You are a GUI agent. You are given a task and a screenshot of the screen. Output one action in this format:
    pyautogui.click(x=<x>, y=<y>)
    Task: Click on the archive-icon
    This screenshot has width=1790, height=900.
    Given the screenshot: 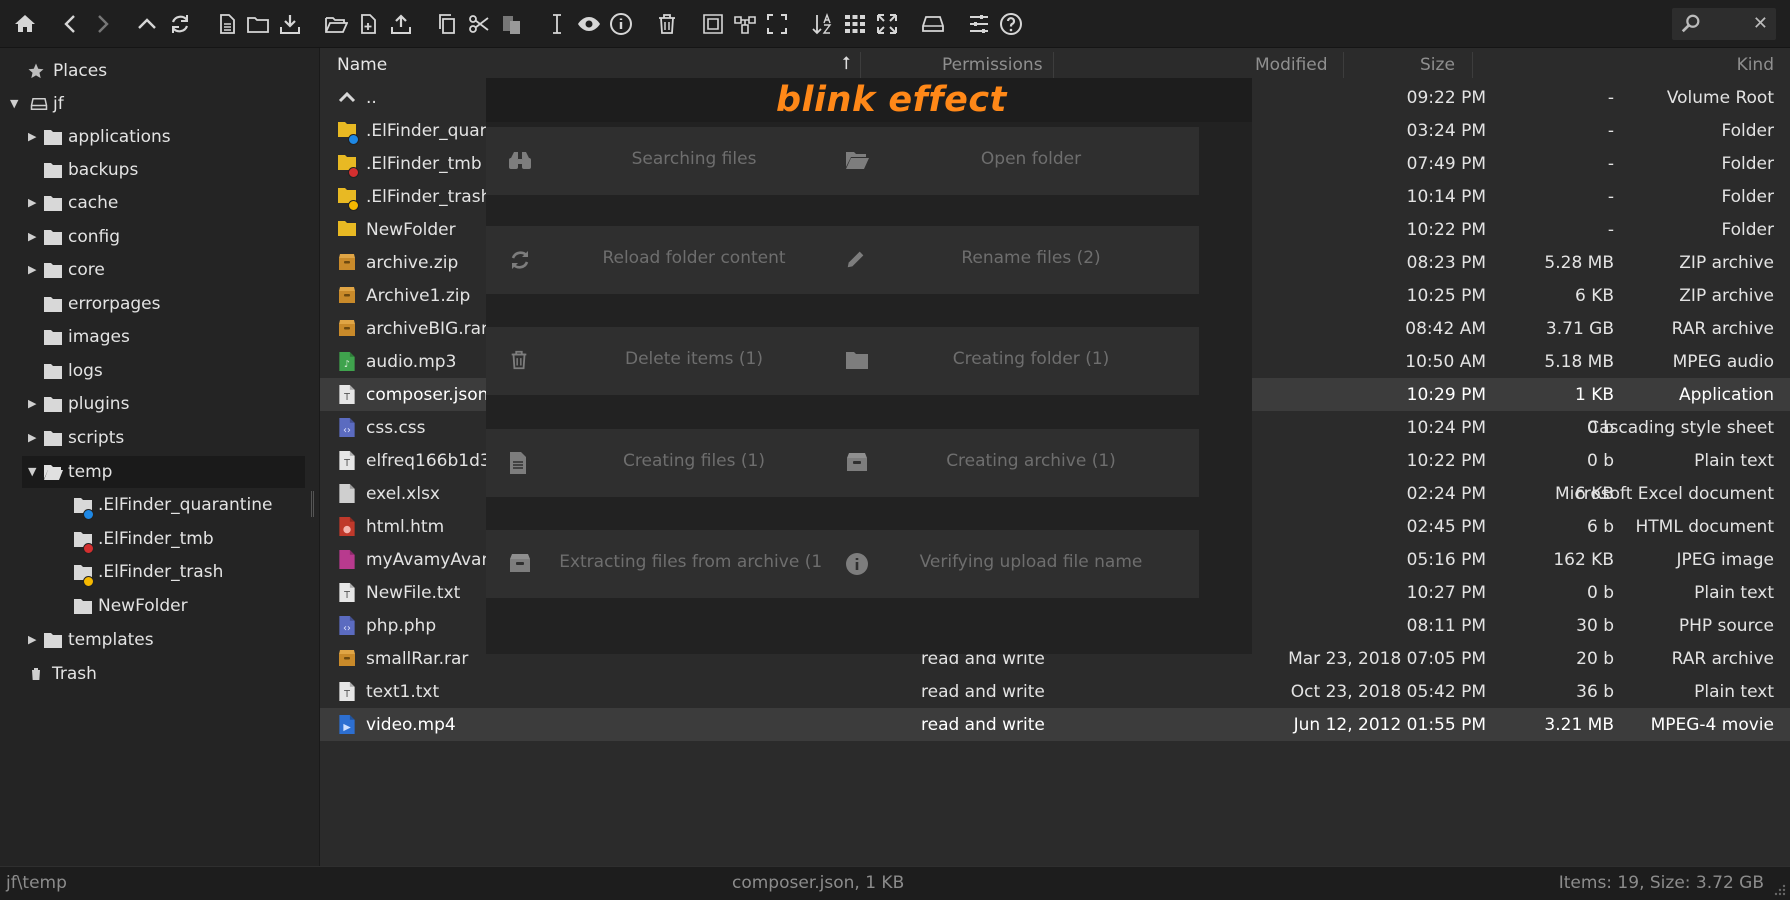 What is the action you would take?
    pyautogui.click(x=347, y=295)
    